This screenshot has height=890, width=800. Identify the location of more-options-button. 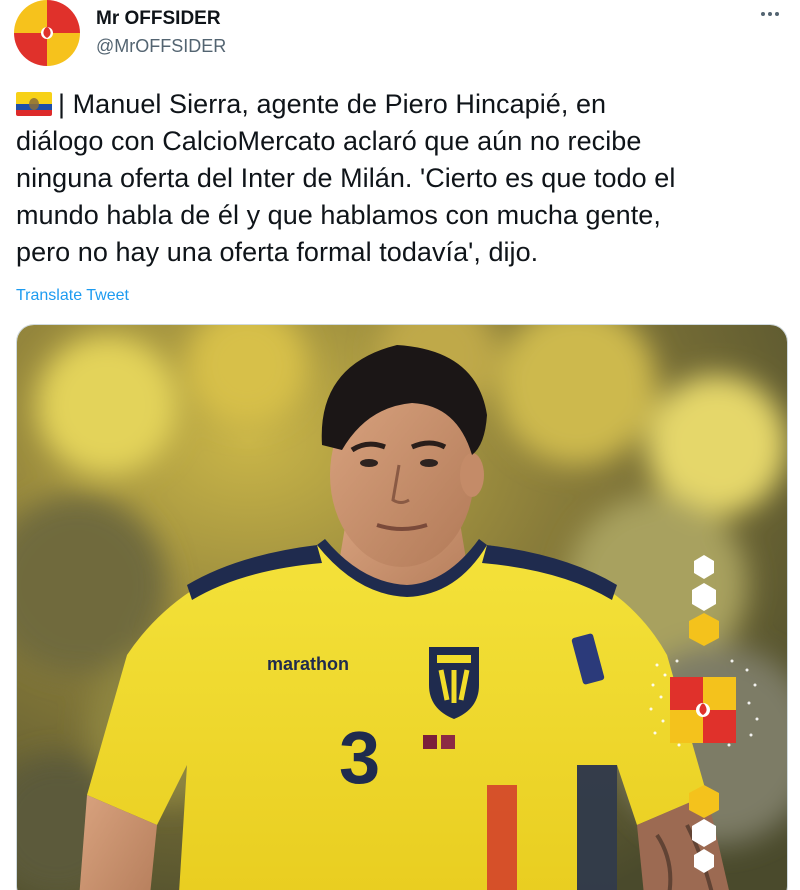
(770, 14).